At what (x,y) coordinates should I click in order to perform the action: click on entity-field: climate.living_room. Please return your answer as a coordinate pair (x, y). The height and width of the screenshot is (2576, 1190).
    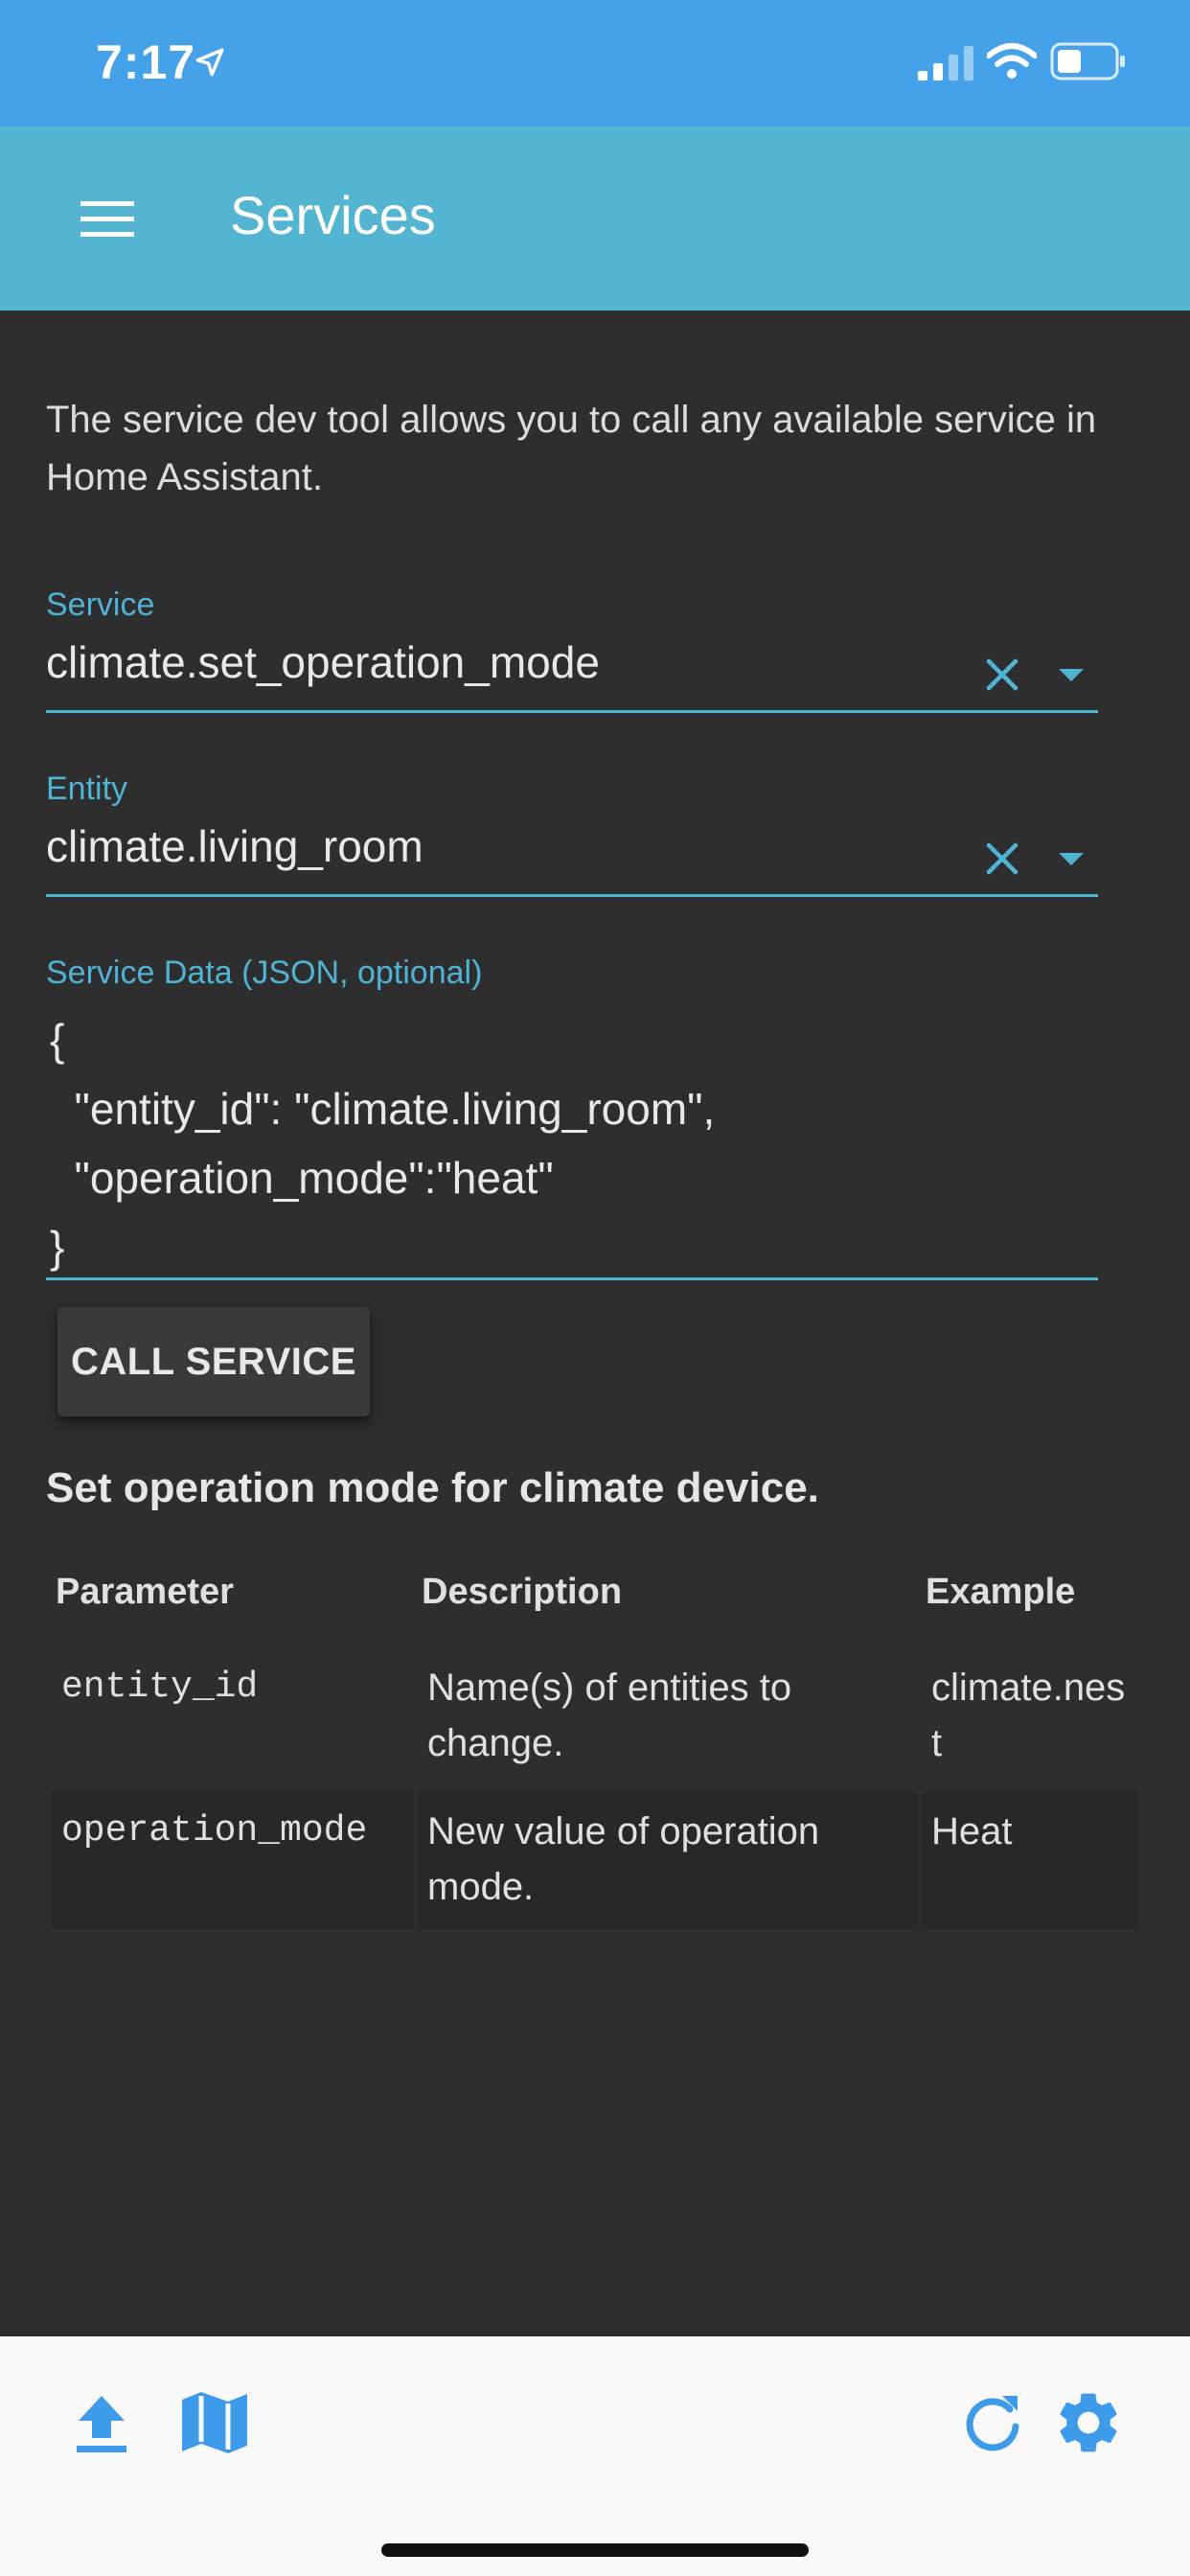
    Looking at the image, I should click on (572, 853).